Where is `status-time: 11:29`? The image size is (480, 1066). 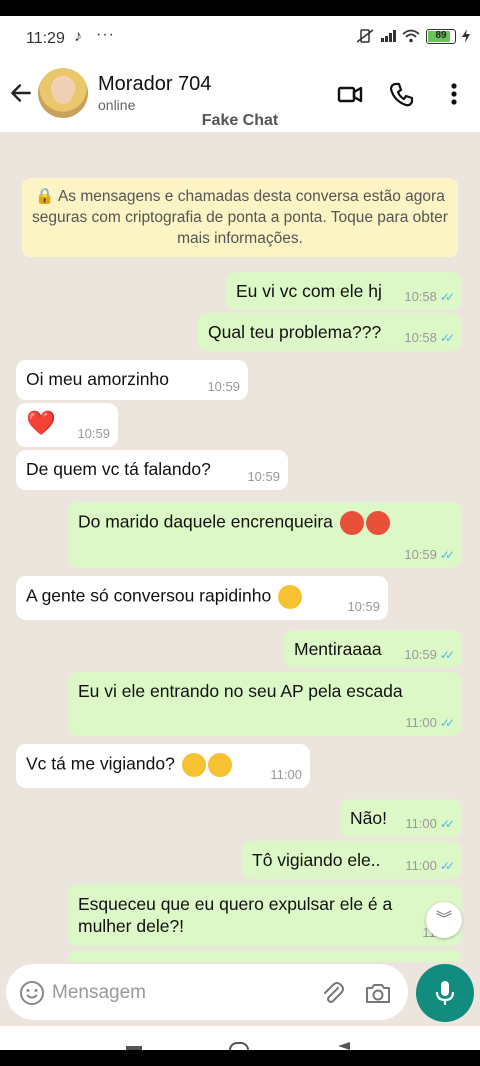
status-time: 11:29 is located at coordinates (45, 38).